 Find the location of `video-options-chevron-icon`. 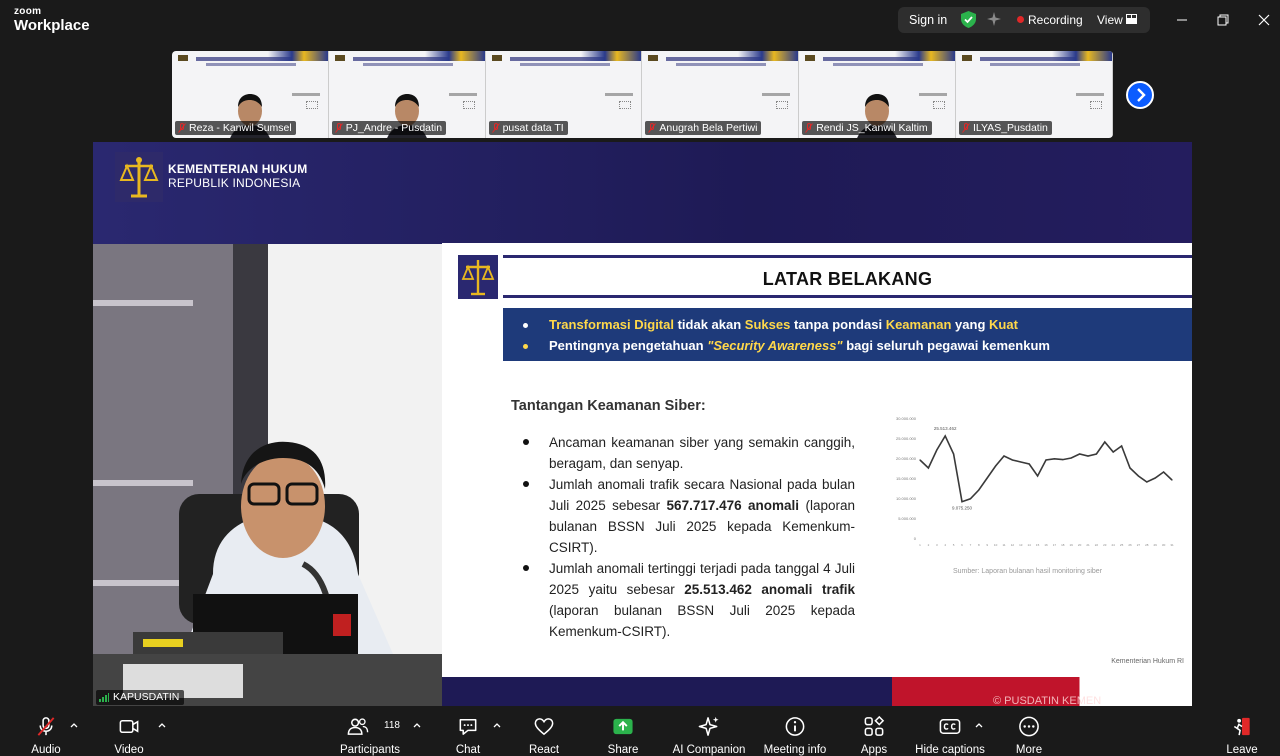

video-options-chevron-icon is located at coordinates (162, 725).